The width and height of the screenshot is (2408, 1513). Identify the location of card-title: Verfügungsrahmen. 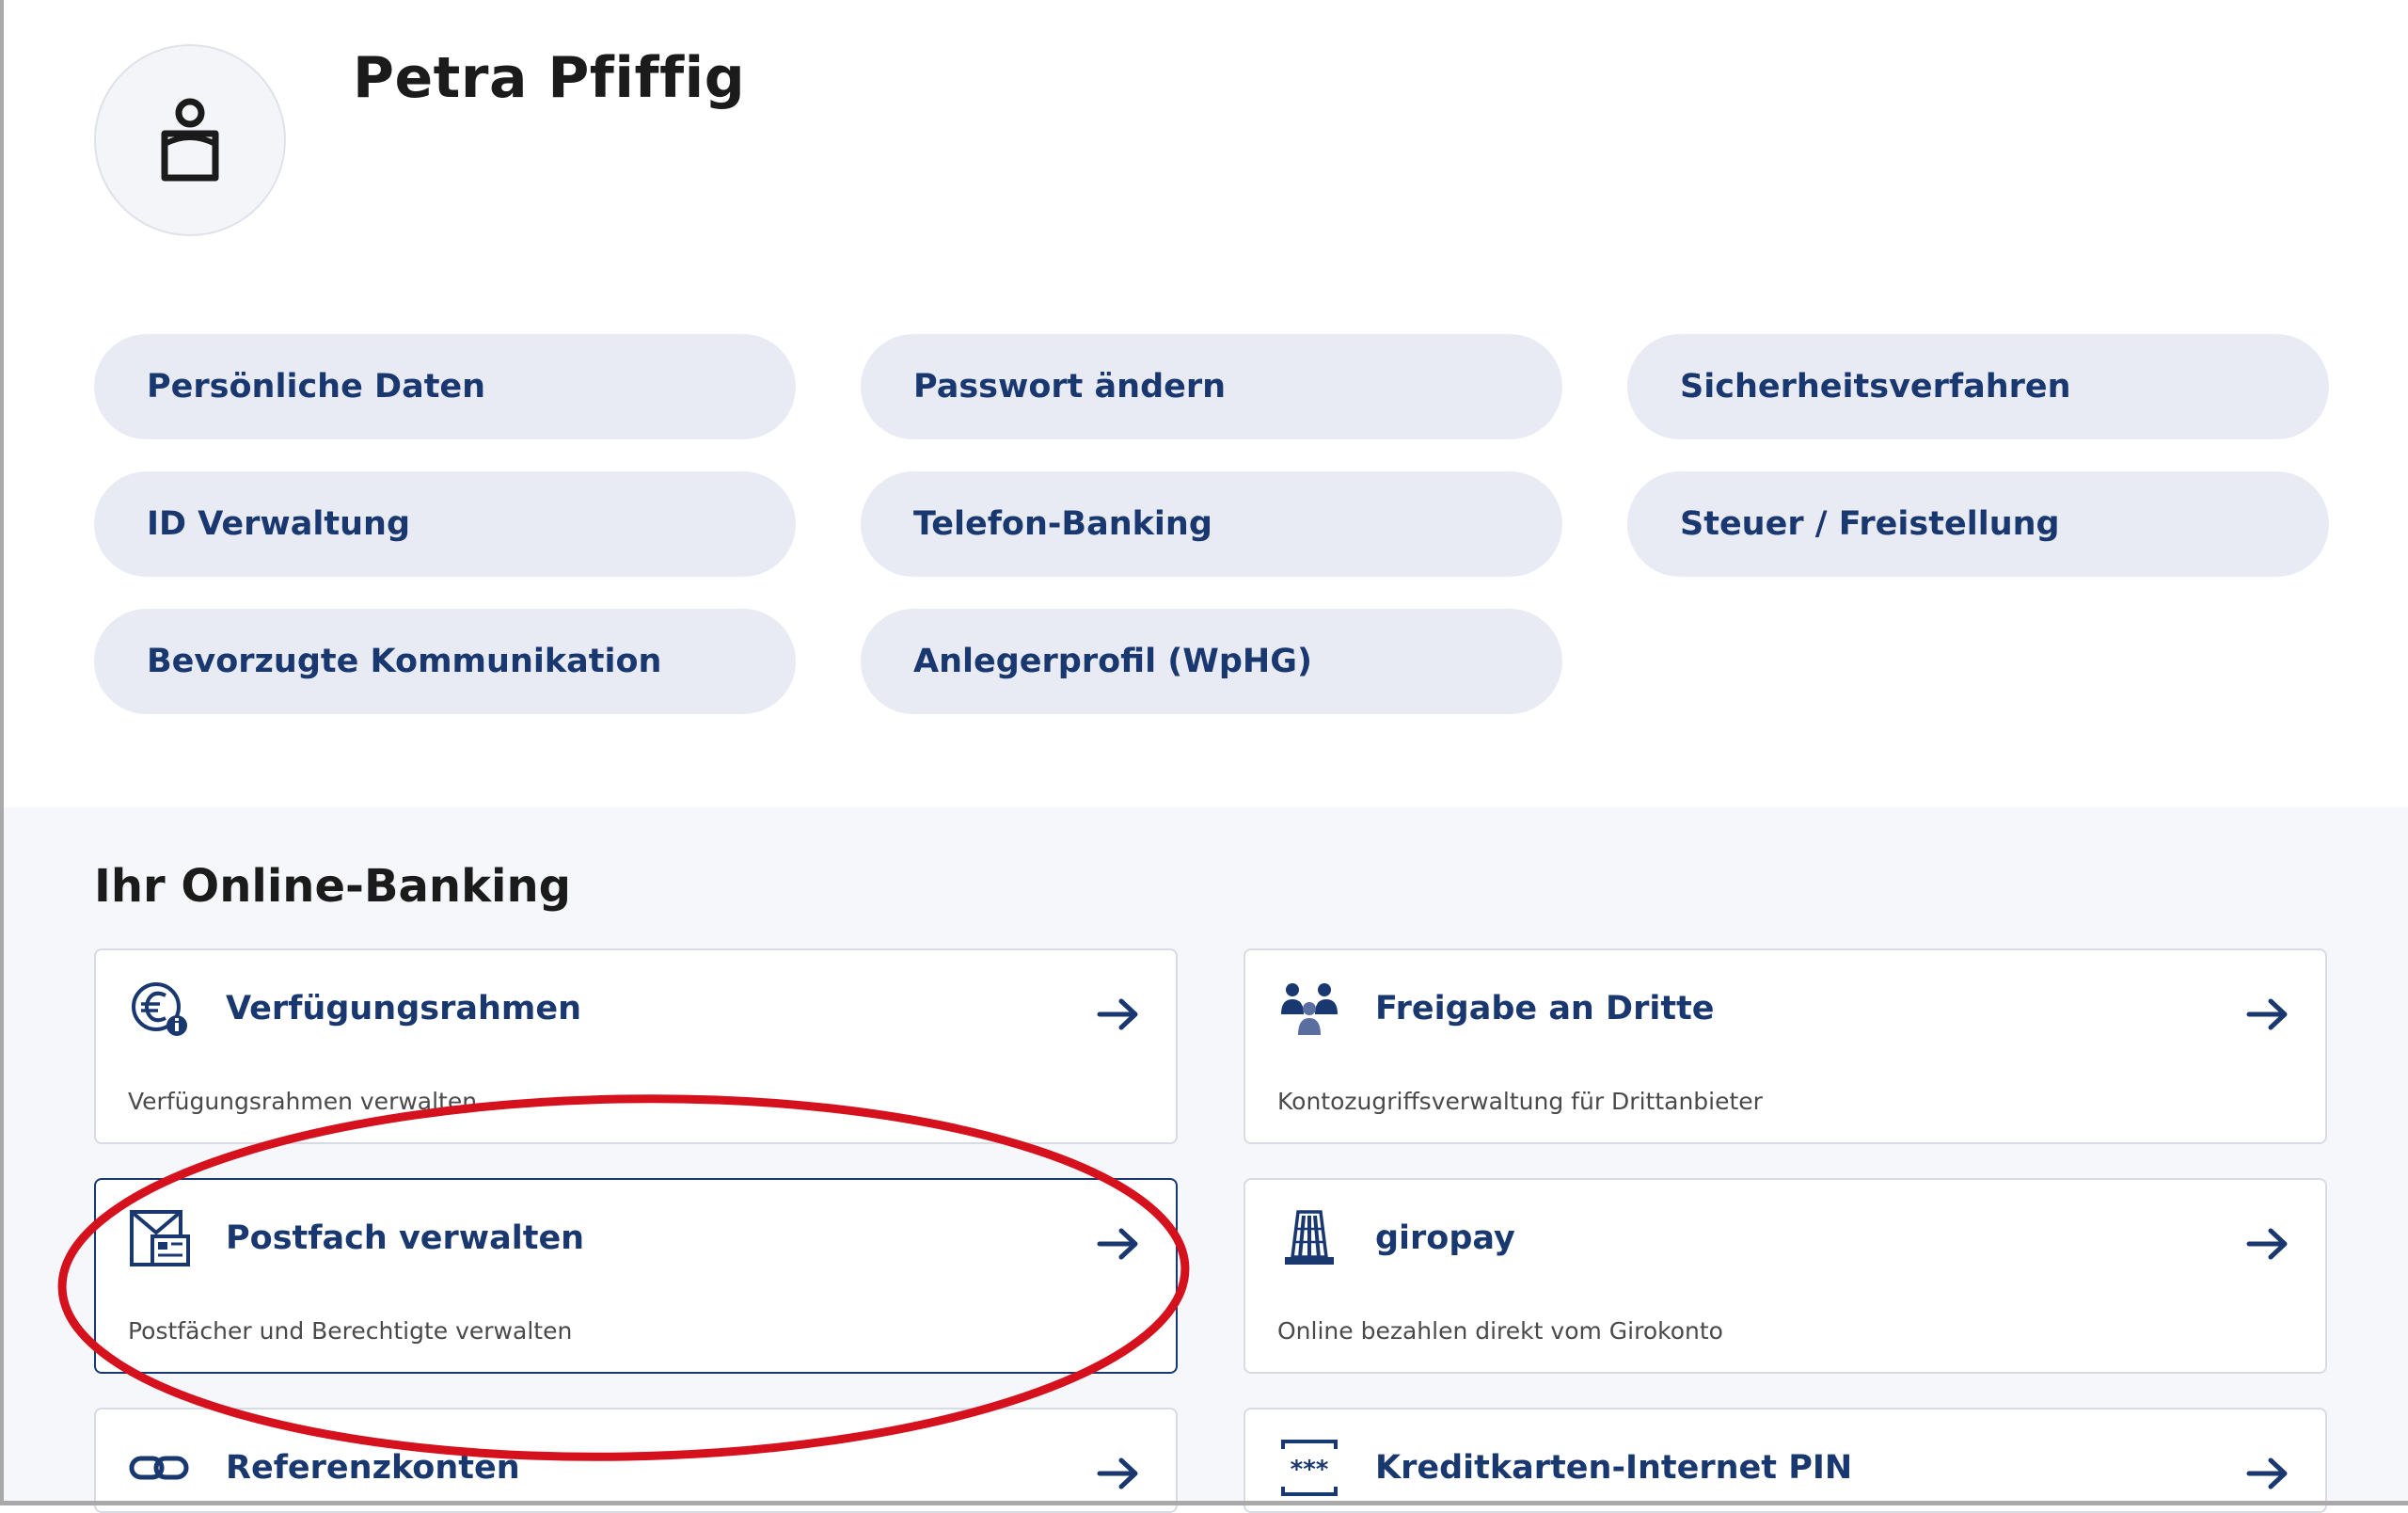
(404, 1009).